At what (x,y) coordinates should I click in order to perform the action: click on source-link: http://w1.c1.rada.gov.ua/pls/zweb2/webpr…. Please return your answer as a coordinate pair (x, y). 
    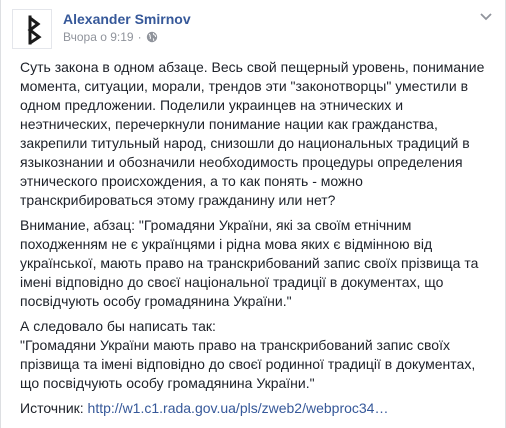
    Looking at the image, I should click on (238, 408).